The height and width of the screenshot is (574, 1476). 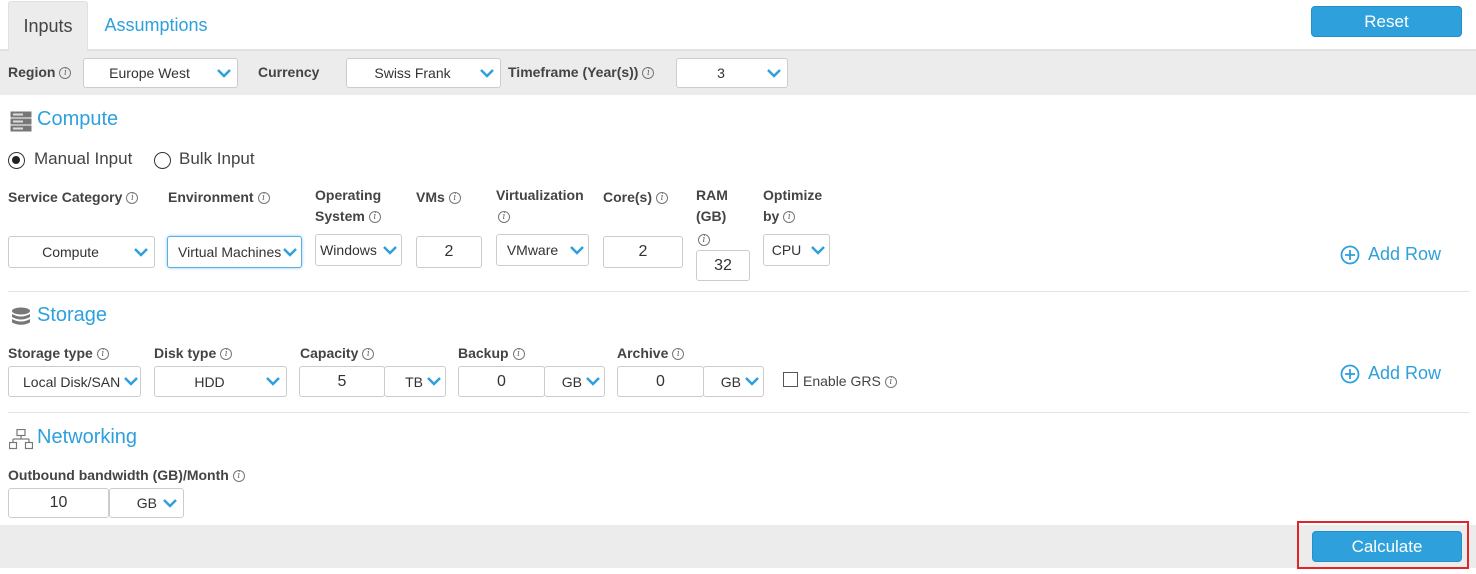 I want to click on plus-circle-icon, so click(x=1350, y=374).